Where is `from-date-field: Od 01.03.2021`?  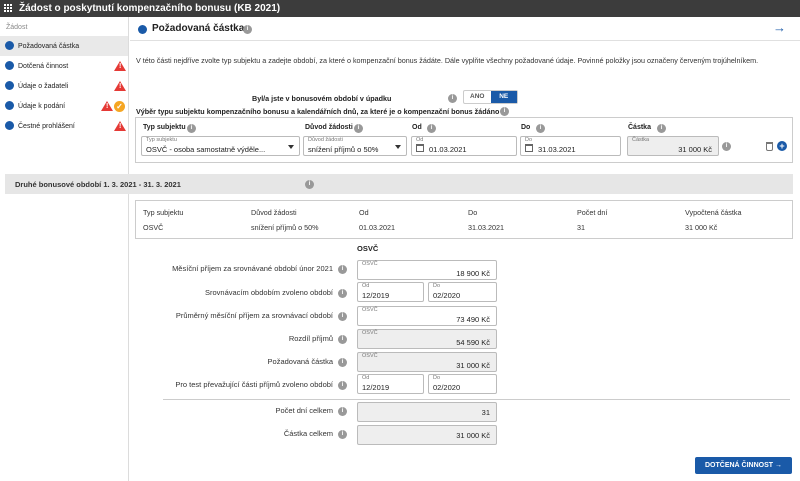 from-date-field: Od 01.03.2021 is located at coordinates (464, 146).